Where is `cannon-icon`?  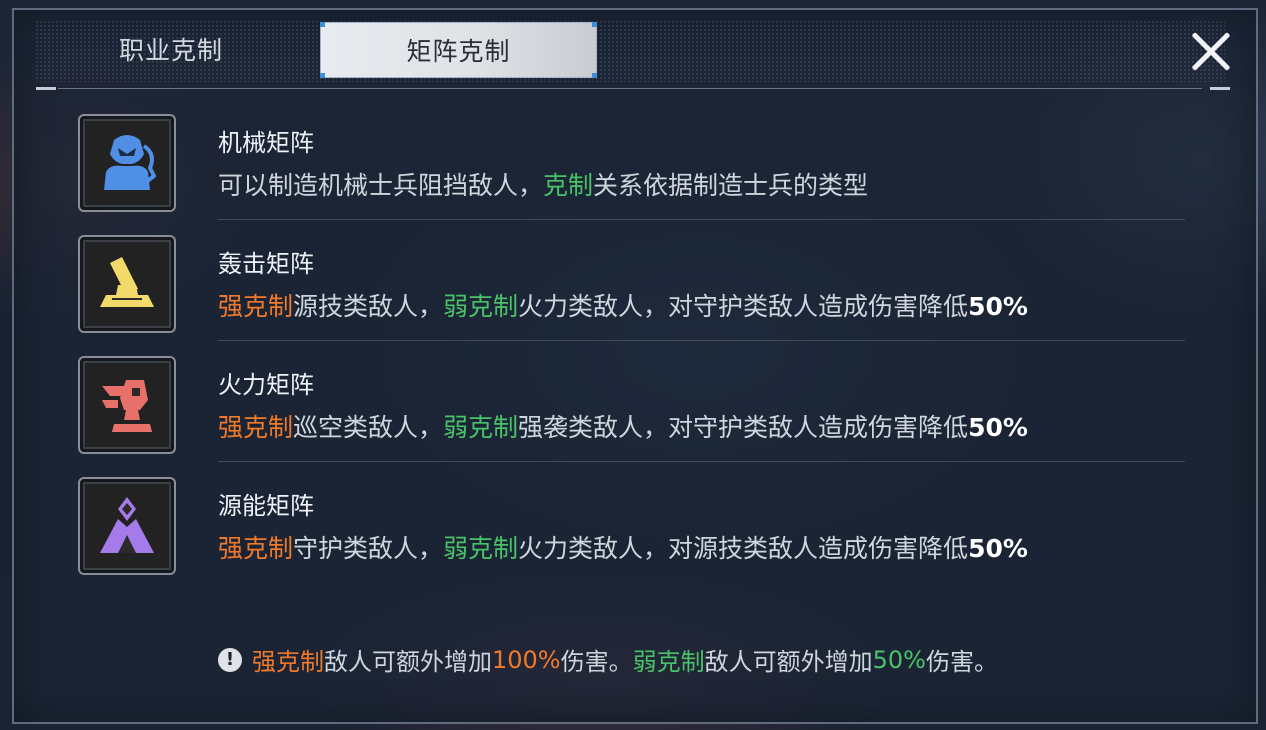
cannon-icon is located at coordinates (127, 284).